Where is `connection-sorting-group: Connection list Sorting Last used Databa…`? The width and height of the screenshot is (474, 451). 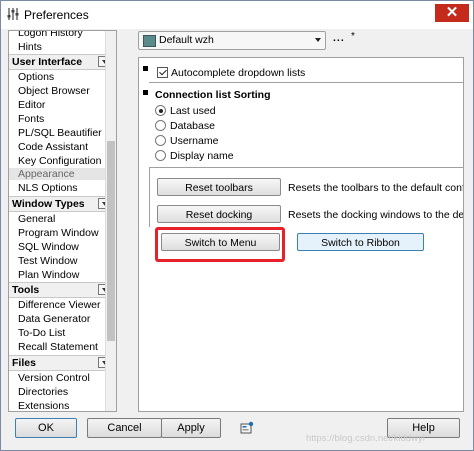
connection-sorting-group: Connection list Sorting Last used Databa… is located at coordinates (306, 125).